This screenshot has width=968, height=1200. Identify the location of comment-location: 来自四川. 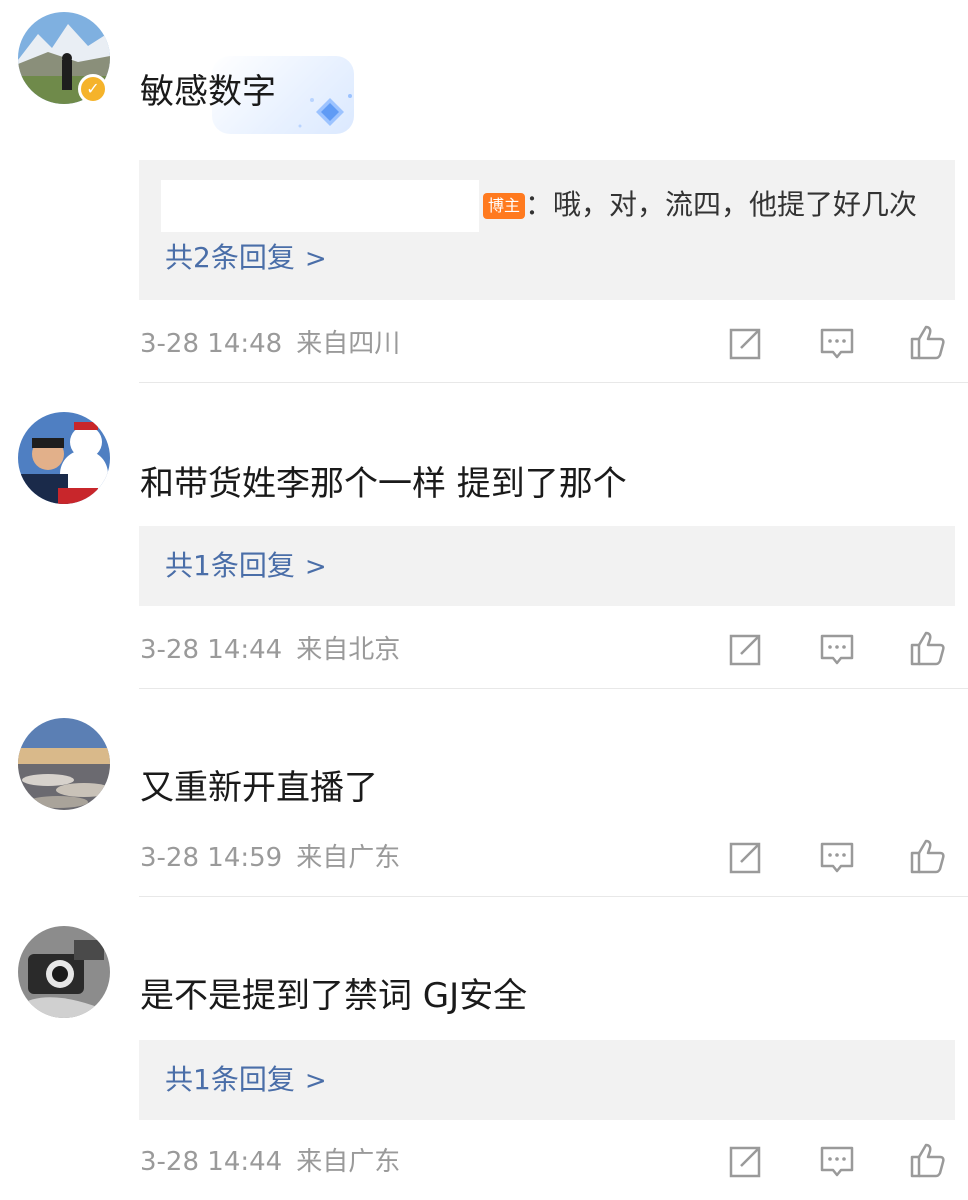
(348, 344).